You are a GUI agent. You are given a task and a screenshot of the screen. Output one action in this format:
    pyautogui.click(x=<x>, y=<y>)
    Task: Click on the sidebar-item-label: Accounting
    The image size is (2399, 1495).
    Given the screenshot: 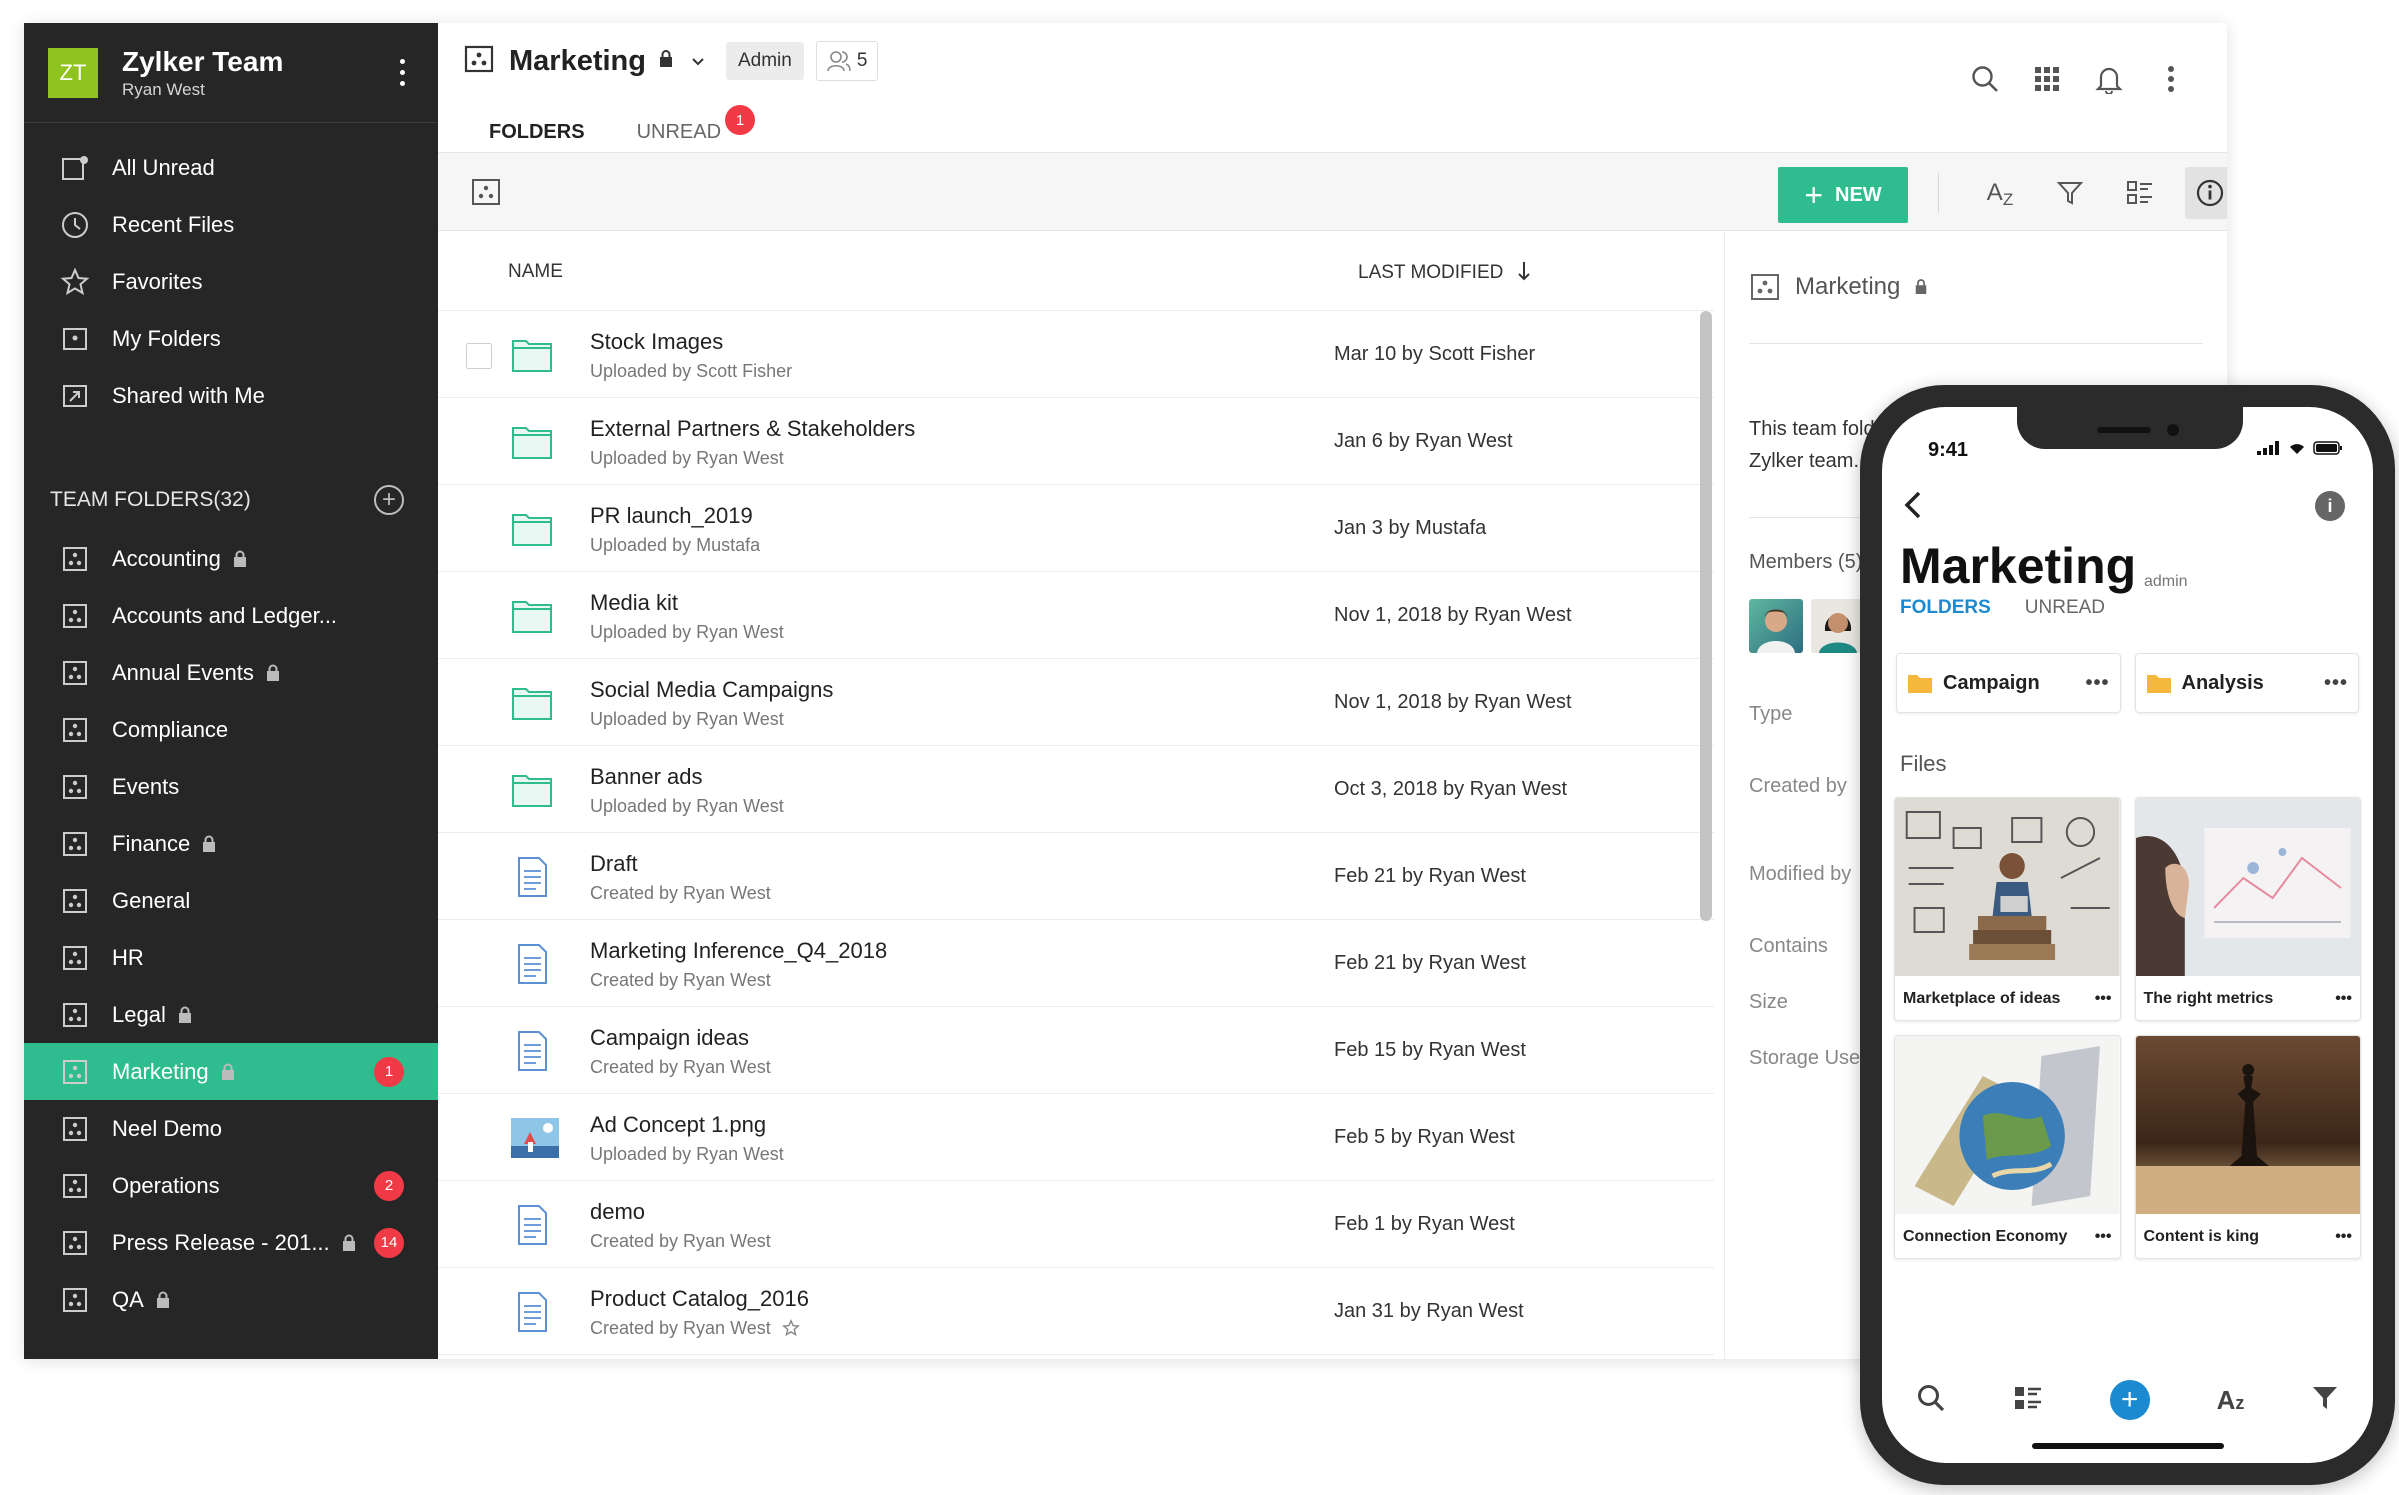 What is the action you would take?
    pyautogui.click(x=166, y=558)
    